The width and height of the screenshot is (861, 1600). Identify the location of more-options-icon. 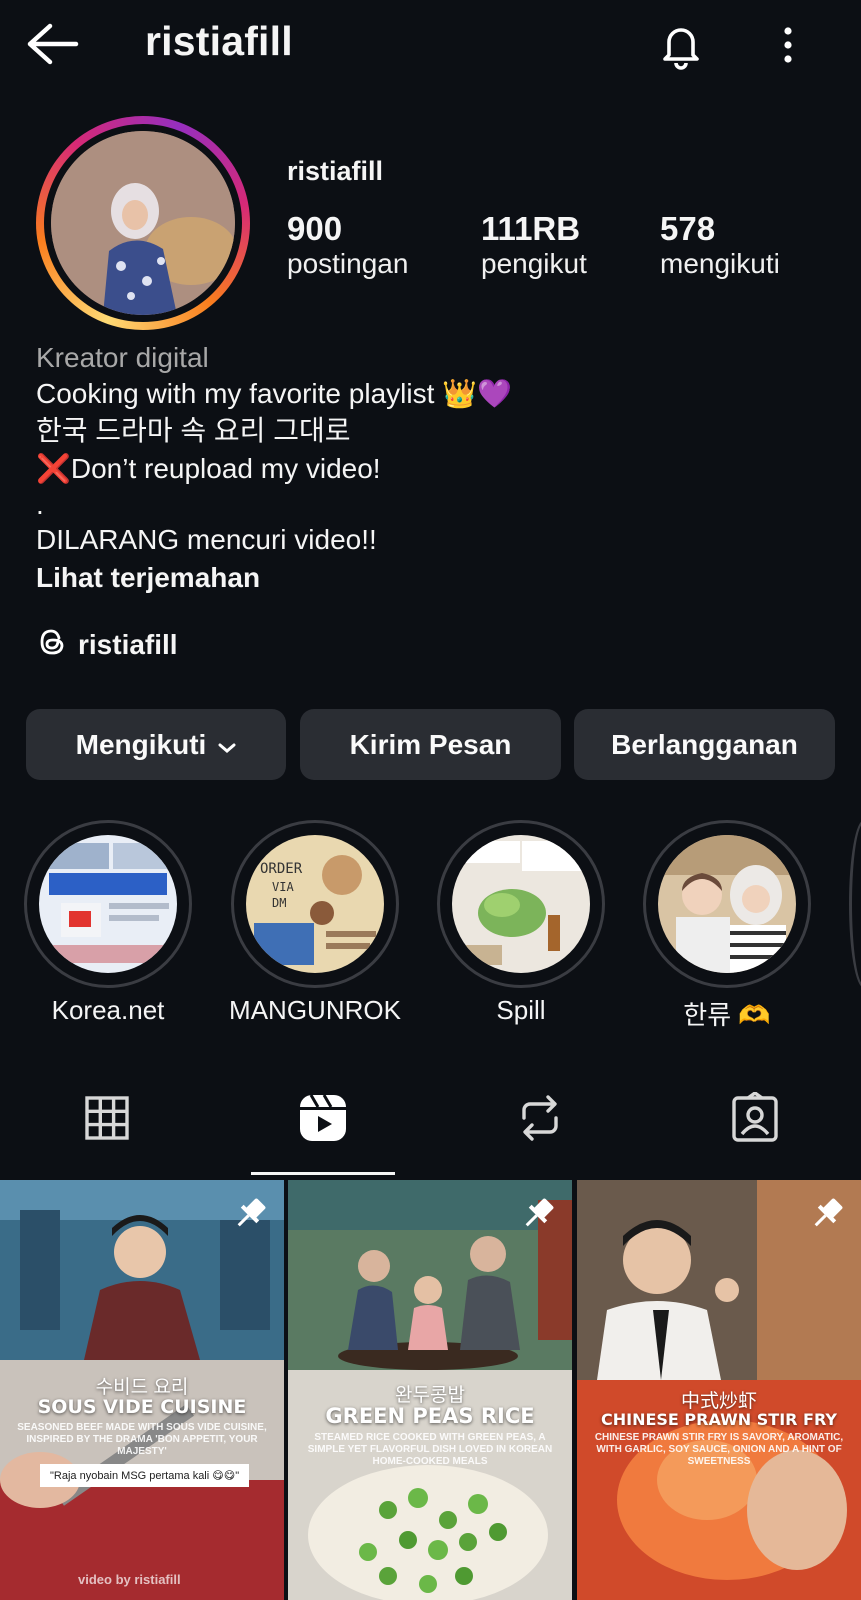
(788, 45).